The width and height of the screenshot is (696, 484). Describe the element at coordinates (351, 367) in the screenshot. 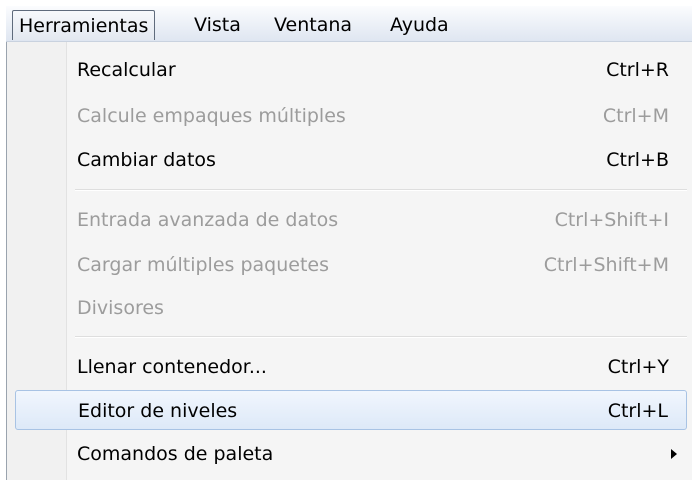

I see `menu-item-llenar-contenedor: Llenar contenedor... Ctrl+Y` at that location.